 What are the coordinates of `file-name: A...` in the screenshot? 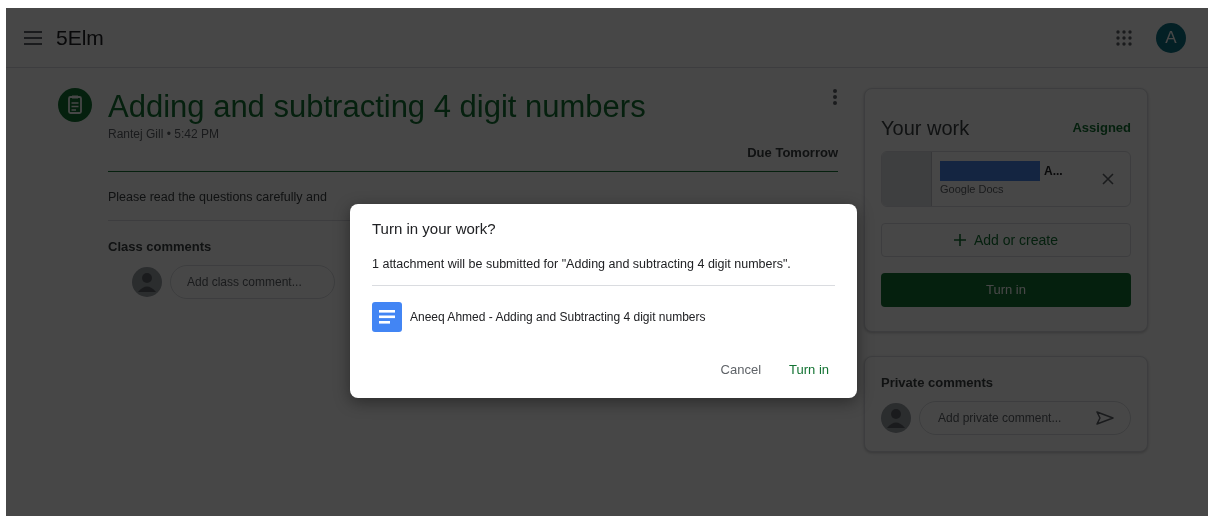 It's located at (1053, 171).